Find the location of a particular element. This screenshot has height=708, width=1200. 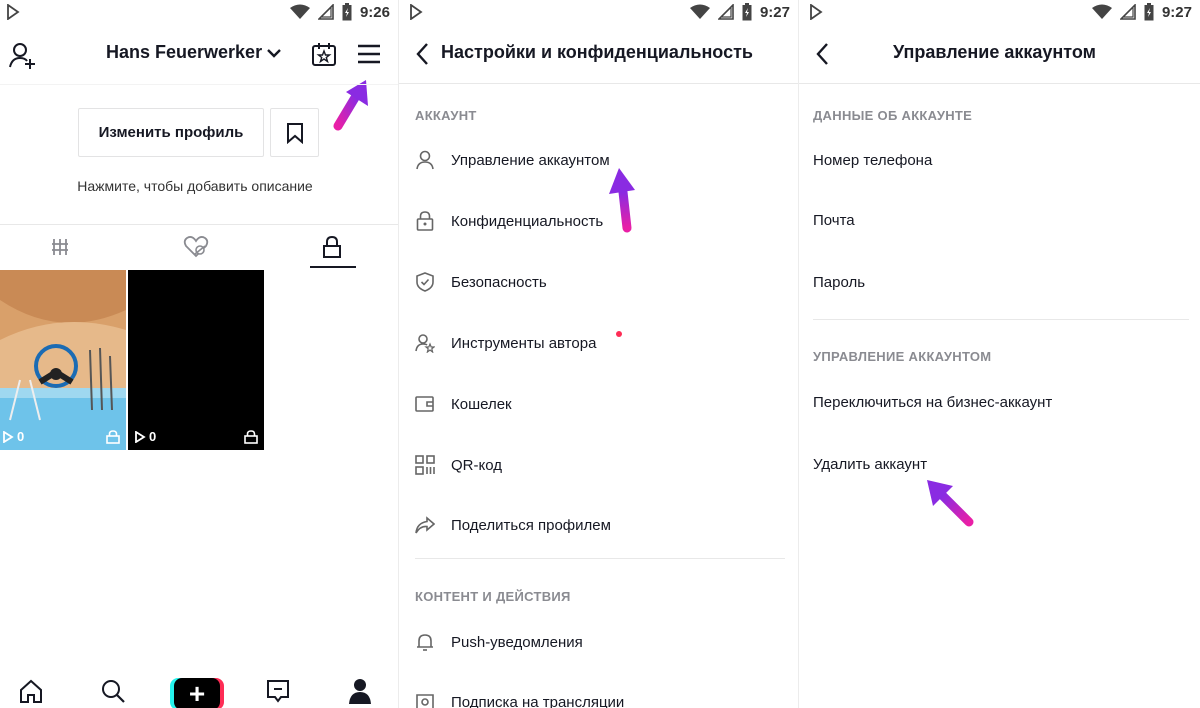

tab-liked is located at coordinates (196, 247).